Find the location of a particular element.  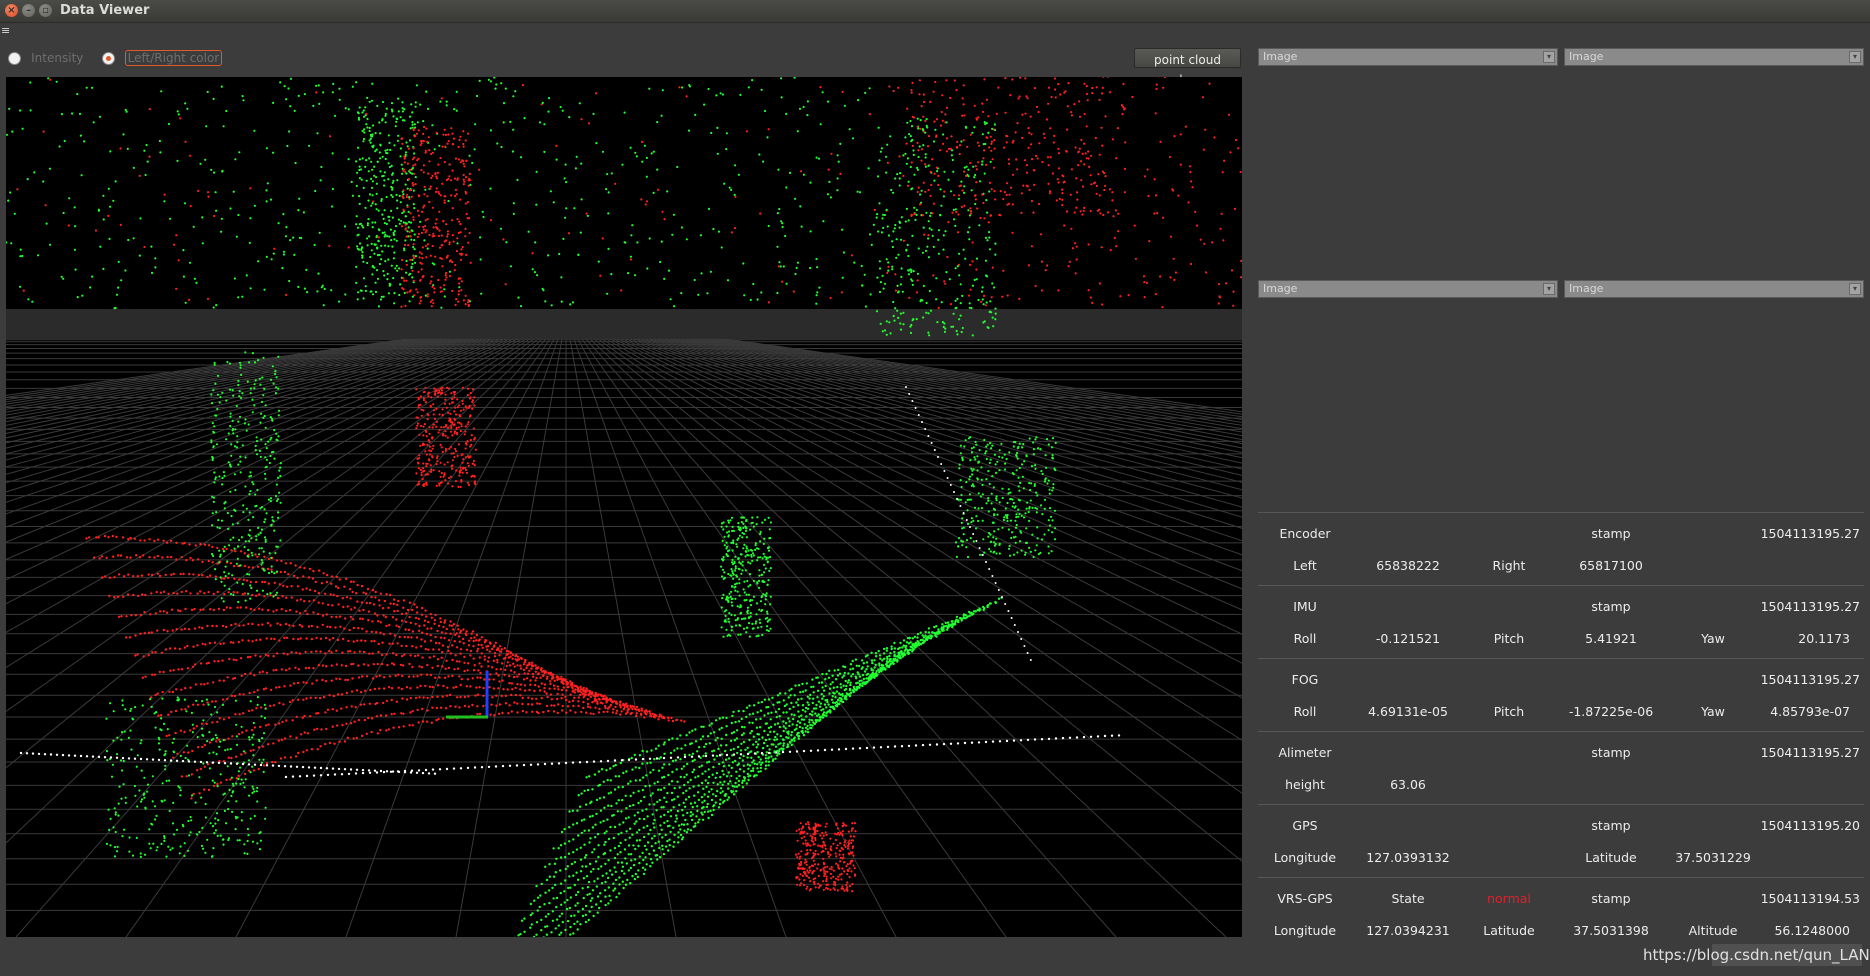

encoder-right-label: Right is located at coordinates (1509, 565).